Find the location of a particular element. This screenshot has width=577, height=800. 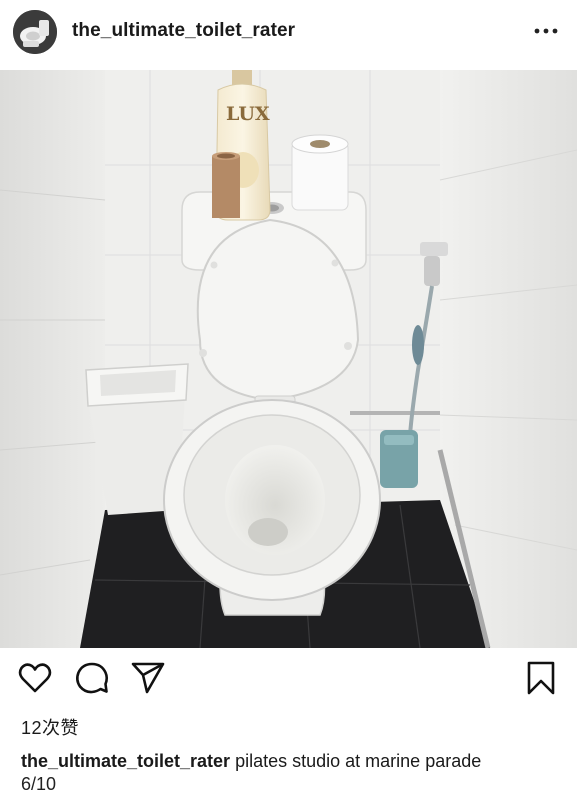

comment-icon is located at coordinates (92, 678).